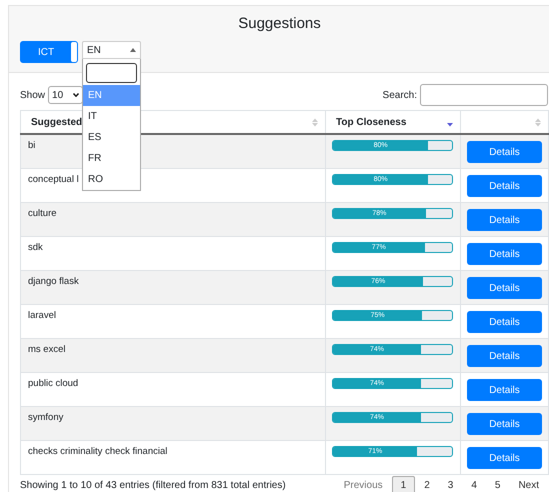 The image size is (549, 492). I want to click on page-title: Suggestions, so click(279, 24).